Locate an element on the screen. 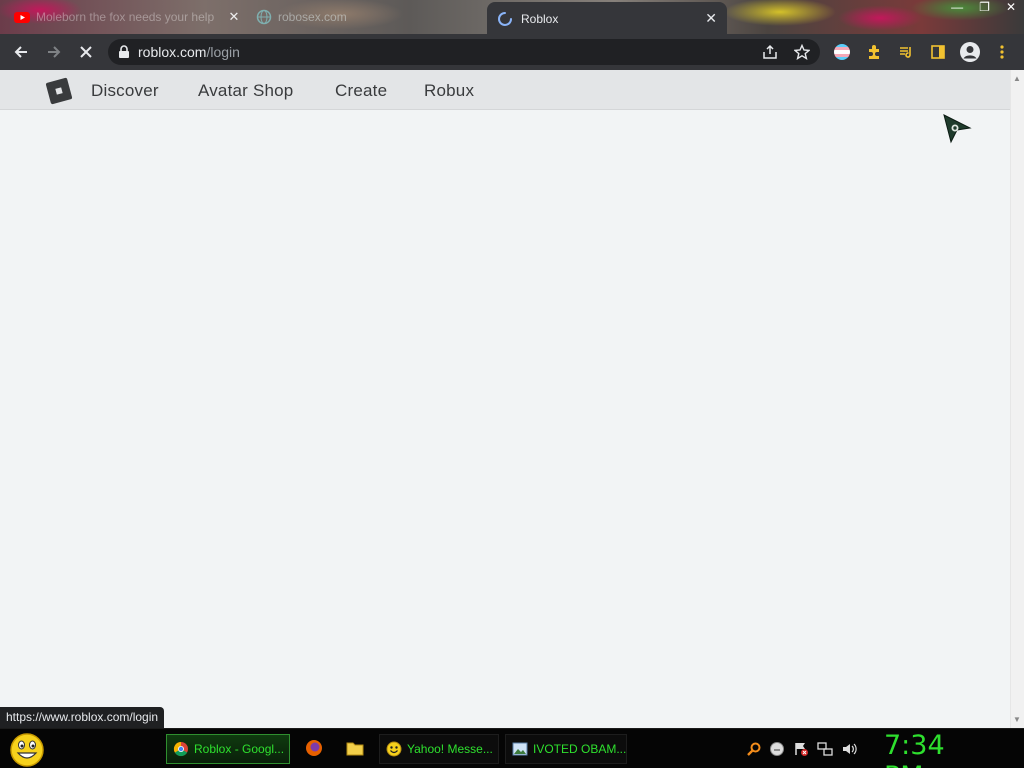  tray-network is located at coordinates (825, 749).